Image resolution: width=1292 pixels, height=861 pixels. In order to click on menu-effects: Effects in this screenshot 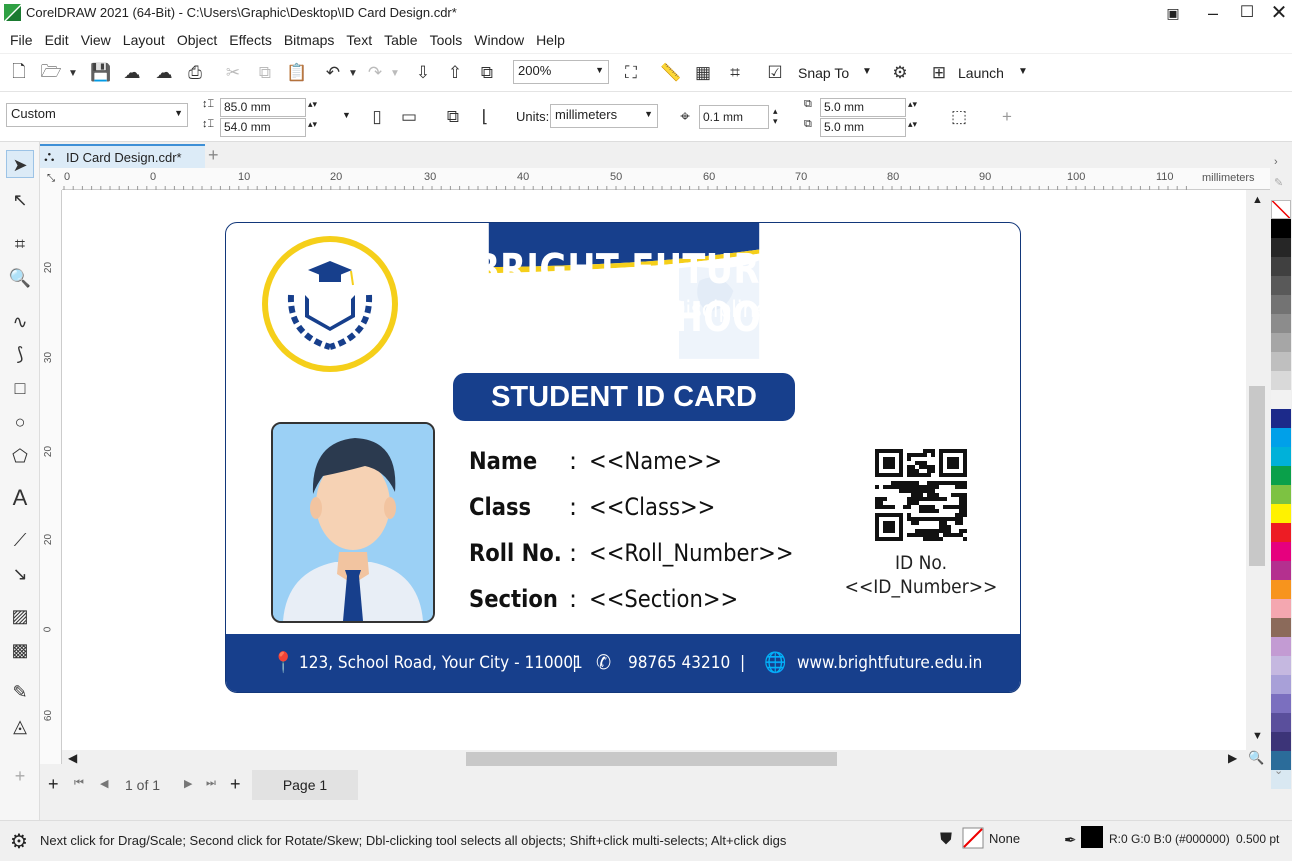, I will do `click(250, 40)`.